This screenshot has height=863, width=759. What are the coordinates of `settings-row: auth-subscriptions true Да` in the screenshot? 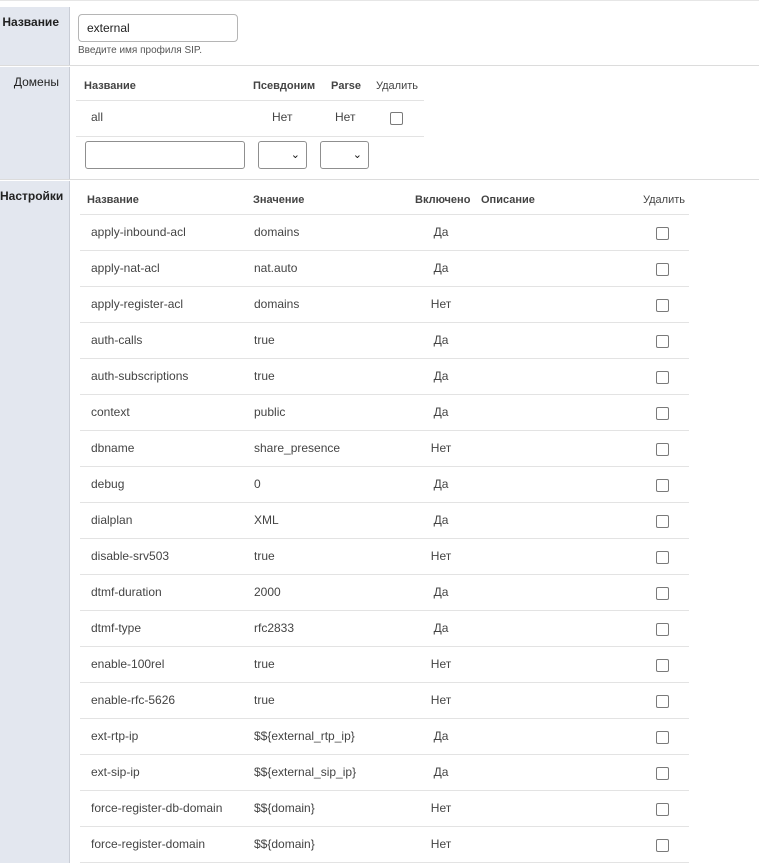 It's located at (384, 377).